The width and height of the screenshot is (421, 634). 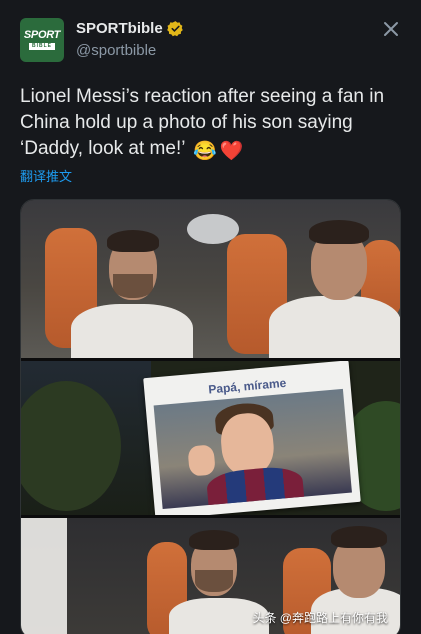 I want to click on name-row: SPORTbible, so click(x=130, y=28).